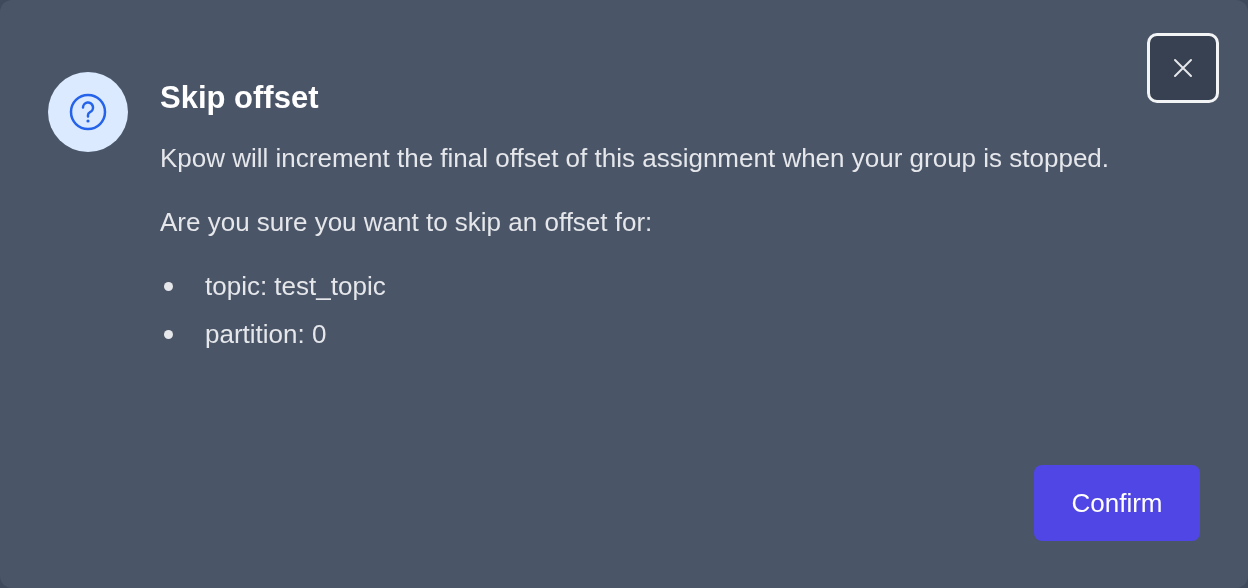  What do you see at coordinates (266, 334) in the screenshot?
I see `list-item-text: partition: 0` at bounding box center [266, 334].